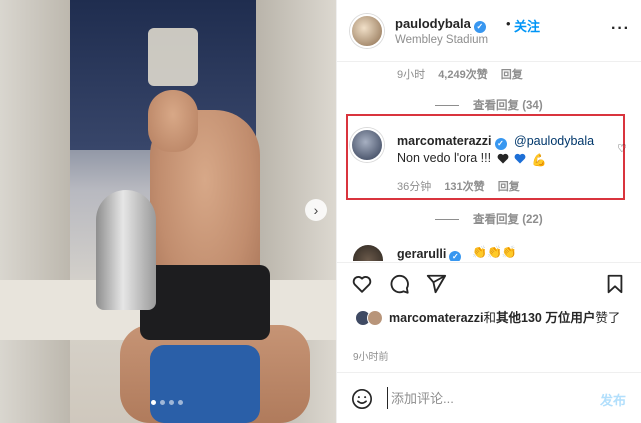  Describe the element at coordinates (173, 57) in the screenshot. I see `photo-trophy-logo` at that location.